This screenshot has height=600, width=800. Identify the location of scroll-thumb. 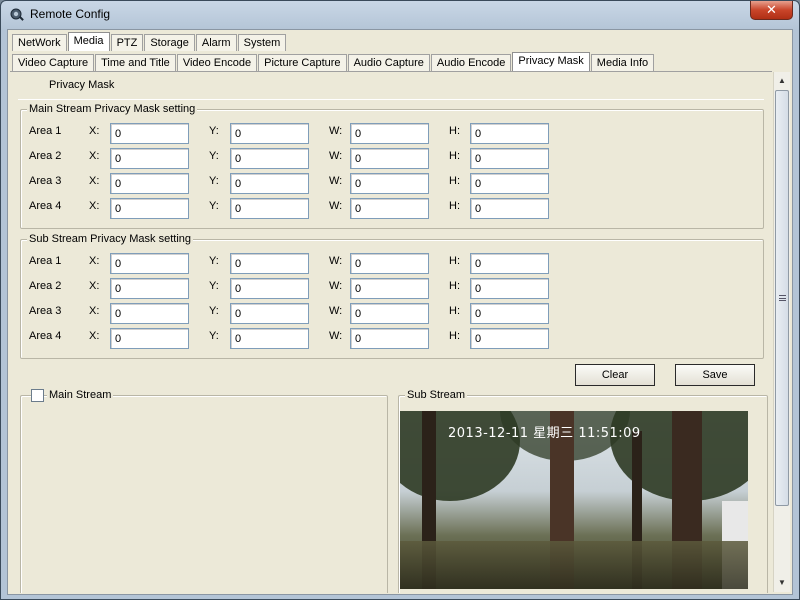
(782, 298).